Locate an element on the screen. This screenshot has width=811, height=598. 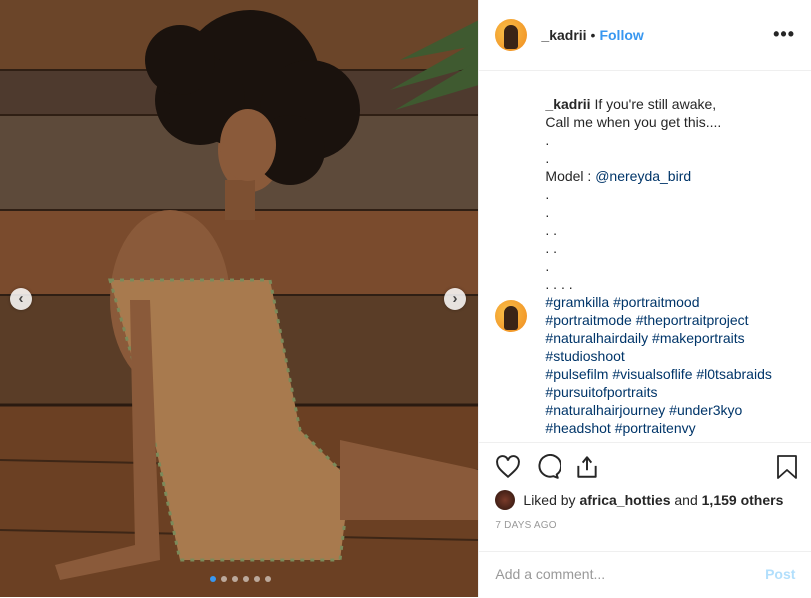
likes-and: and is located at coordinates (686, 500).